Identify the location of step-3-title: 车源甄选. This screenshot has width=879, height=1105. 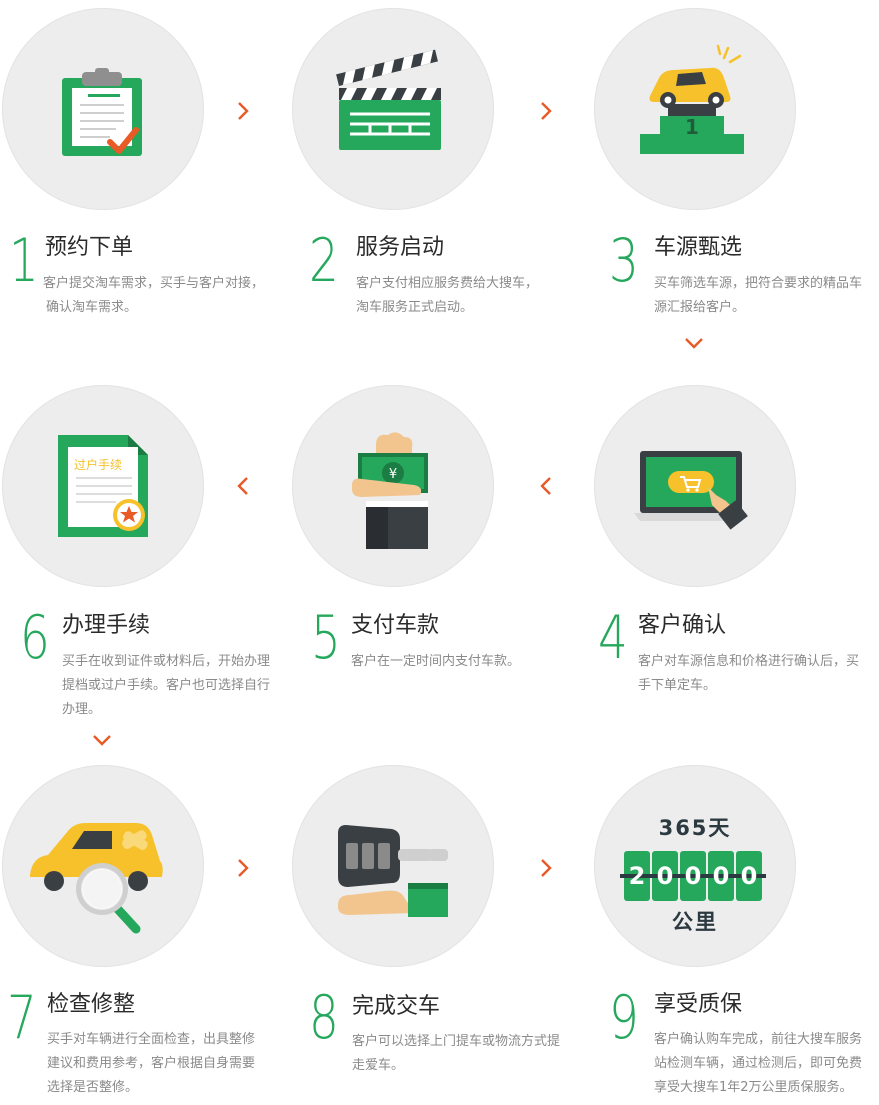
(698, 247).